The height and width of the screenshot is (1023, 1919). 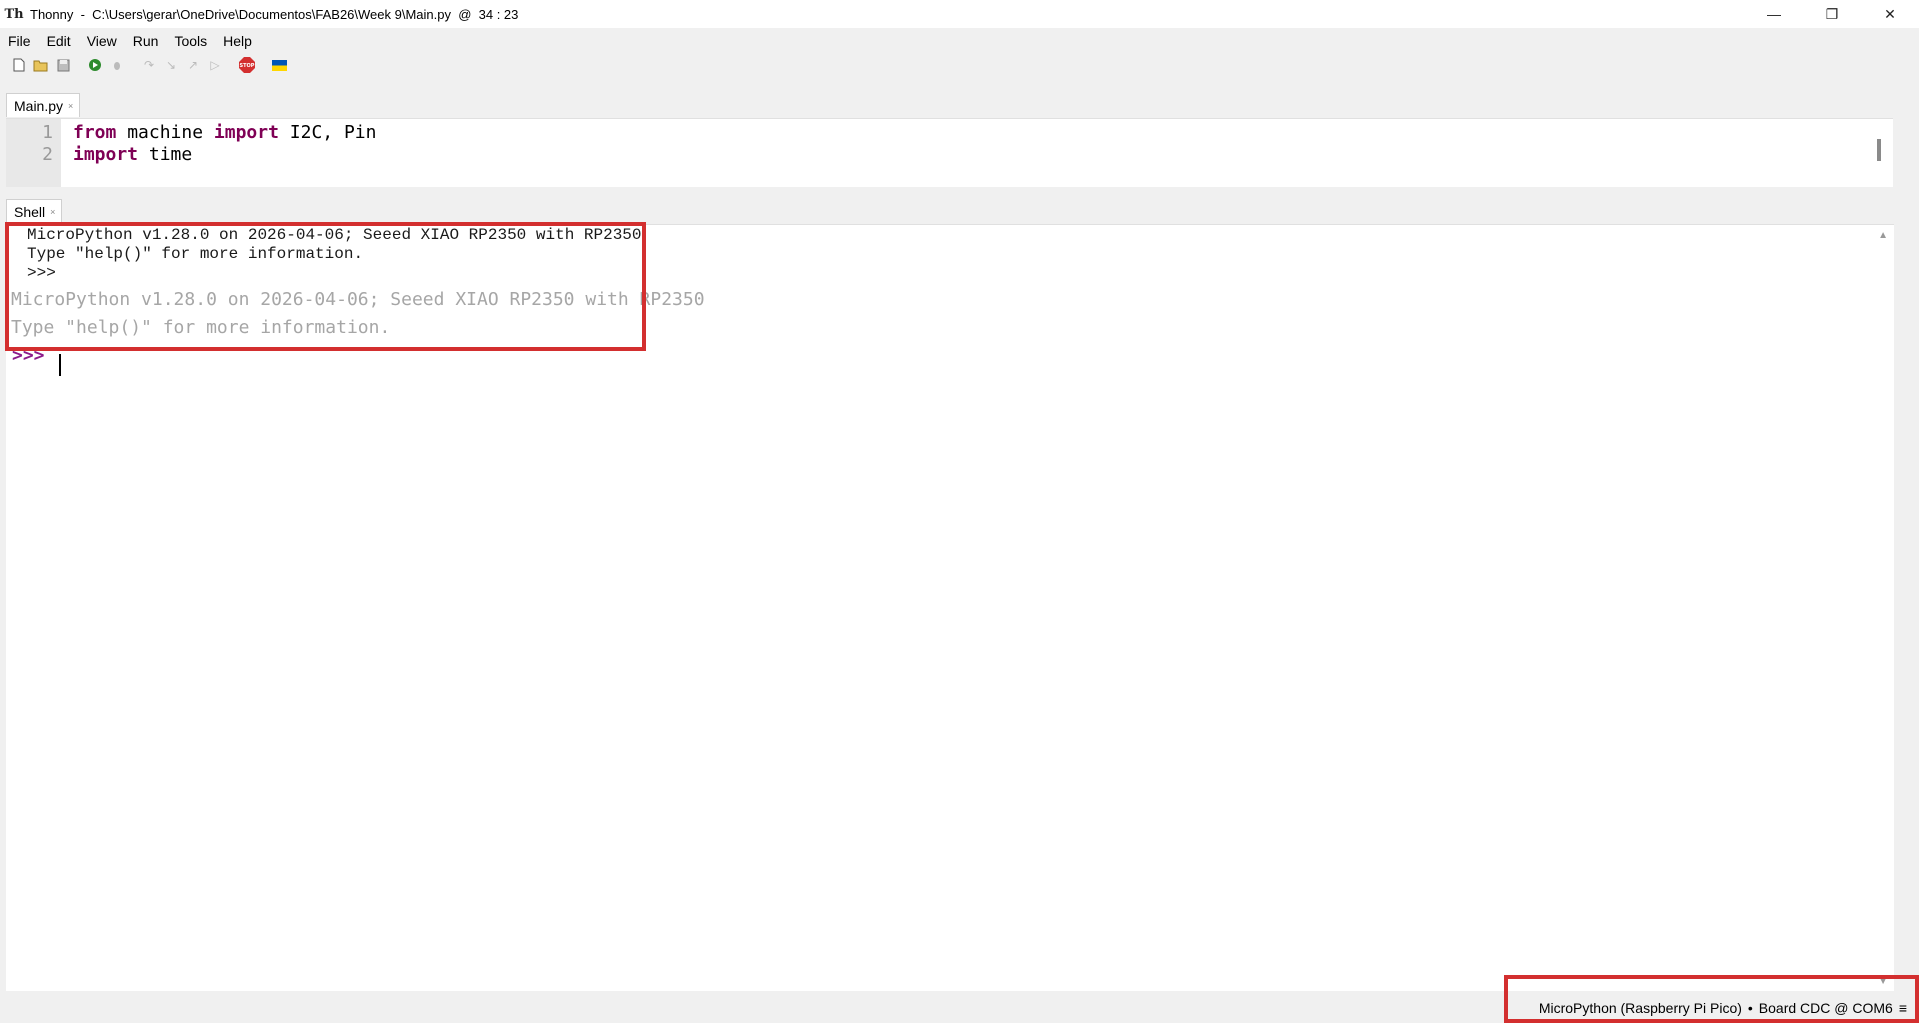 What do you see at coordinates (1890, 14) in the screenshot?
I see `close-window-button: ✕` at bounding box center [1890, 14].